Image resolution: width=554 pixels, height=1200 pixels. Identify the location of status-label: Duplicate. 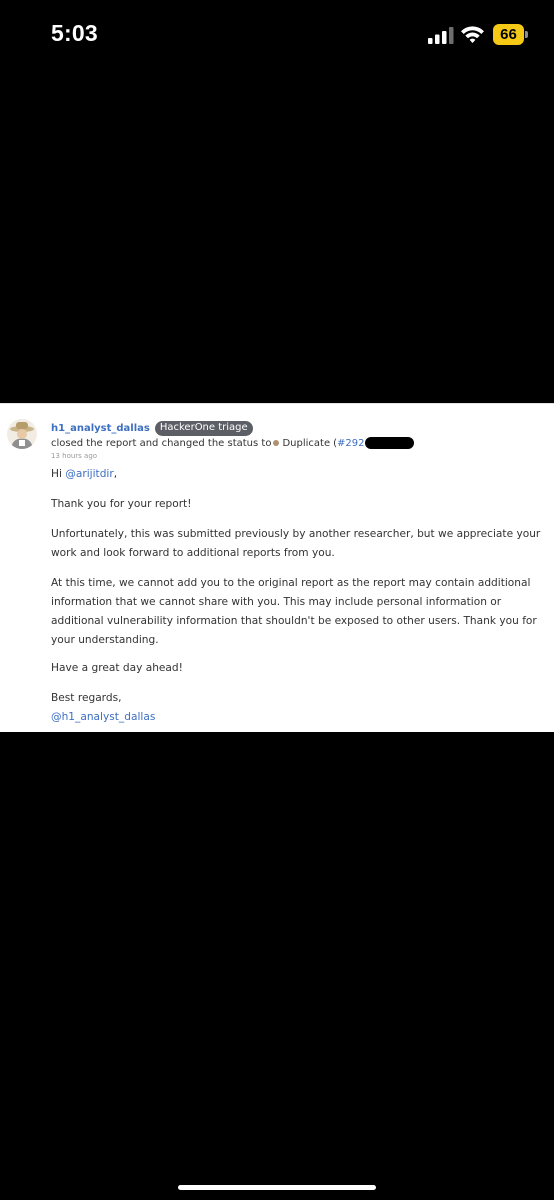
(306, 443).